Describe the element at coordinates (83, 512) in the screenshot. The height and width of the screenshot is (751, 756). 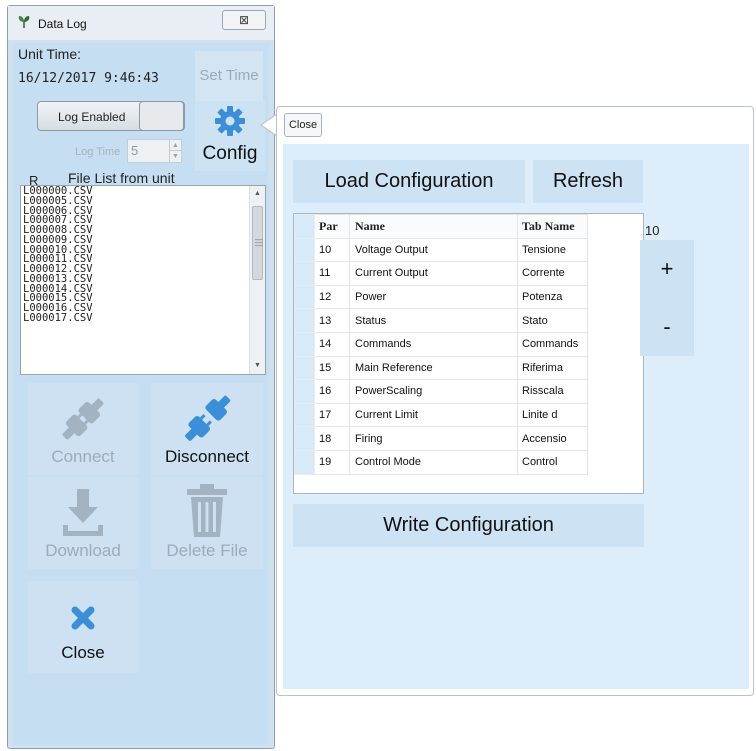
I see `download-icon` at that location.